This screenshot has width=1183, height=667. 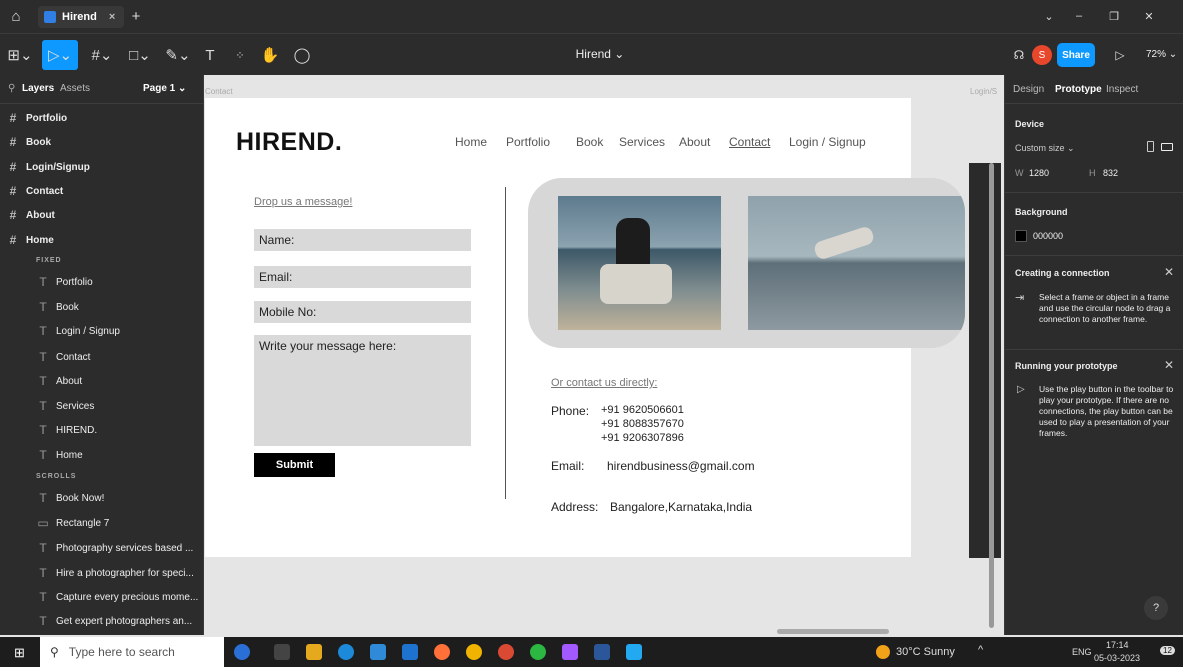 I want to click on file-title: Hirend ⌄, so click(x=600, y=54).